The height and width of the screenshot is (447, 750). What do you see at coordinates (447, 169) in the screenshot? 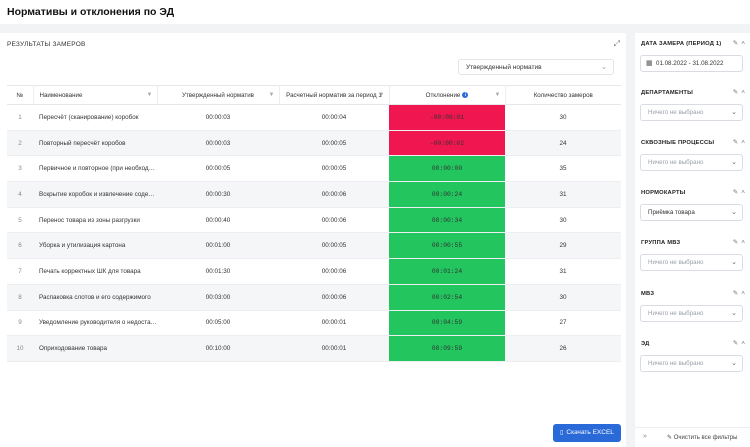
I see `row-deviation: 00:00:00` at bounding box center [447, 169].